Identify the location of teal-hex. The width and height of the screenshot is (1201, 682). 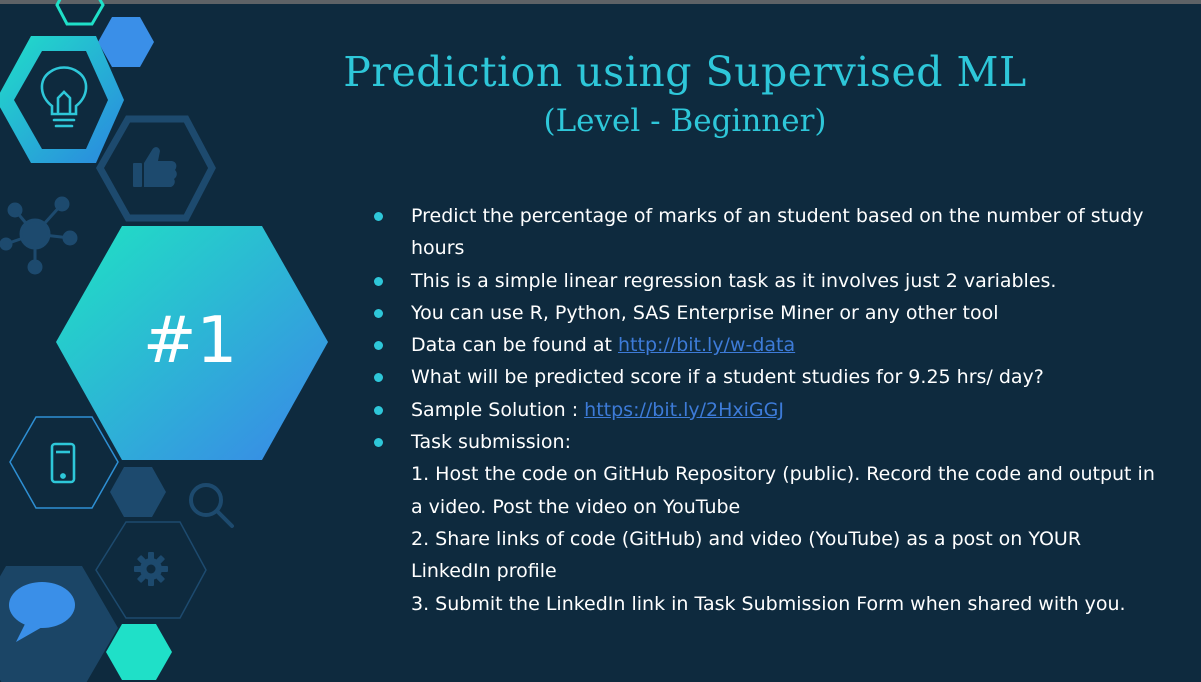
(139, 652).